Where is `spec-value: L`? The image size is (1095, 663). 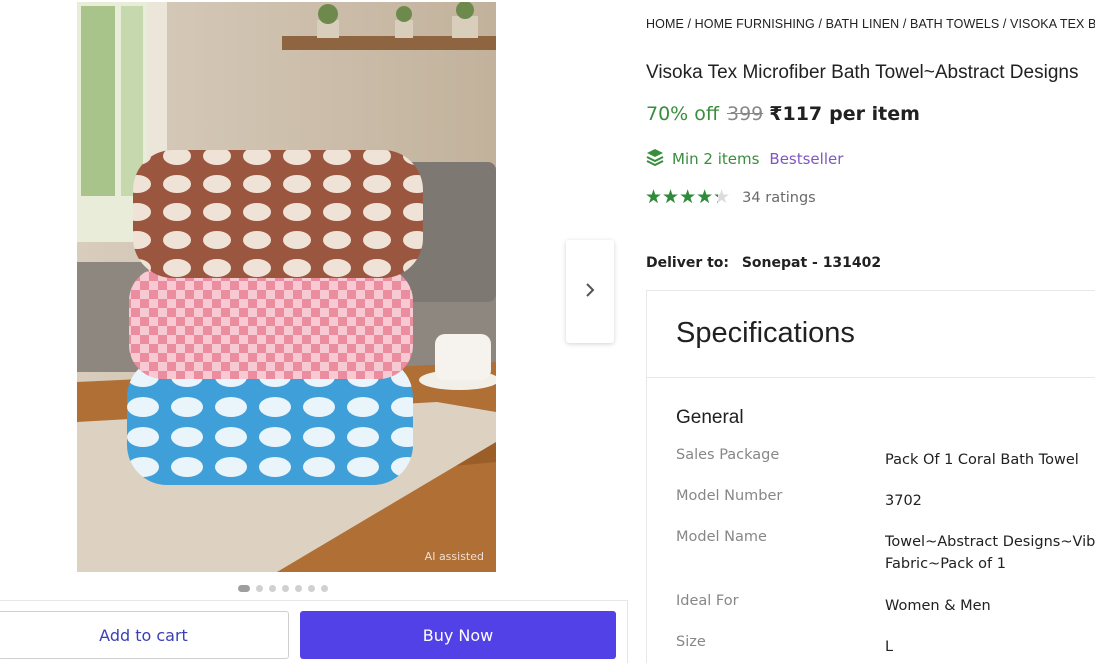 spec-value: L is located at coordinates (889, 647).